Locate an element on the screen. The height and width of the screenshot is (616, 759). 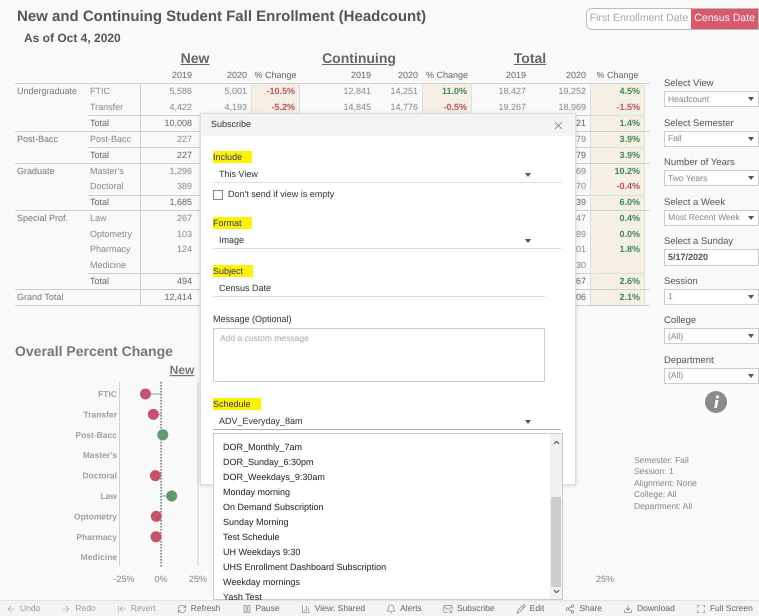
filter-dropdown: Two Years is located at coordinates (711, 178).